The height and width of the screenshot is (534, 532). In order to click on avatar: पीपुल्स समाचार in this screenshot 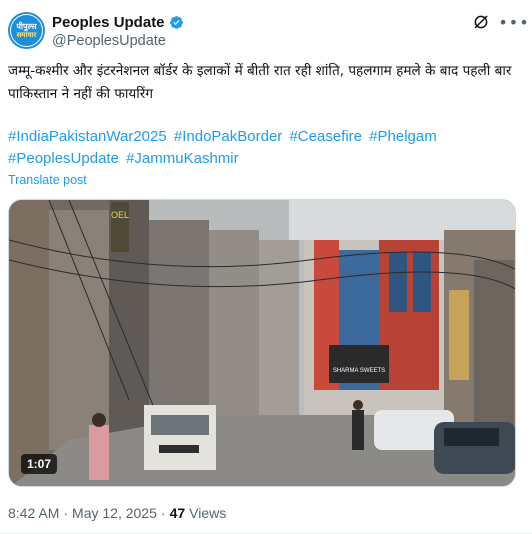, I will do `click(26, 30)`.